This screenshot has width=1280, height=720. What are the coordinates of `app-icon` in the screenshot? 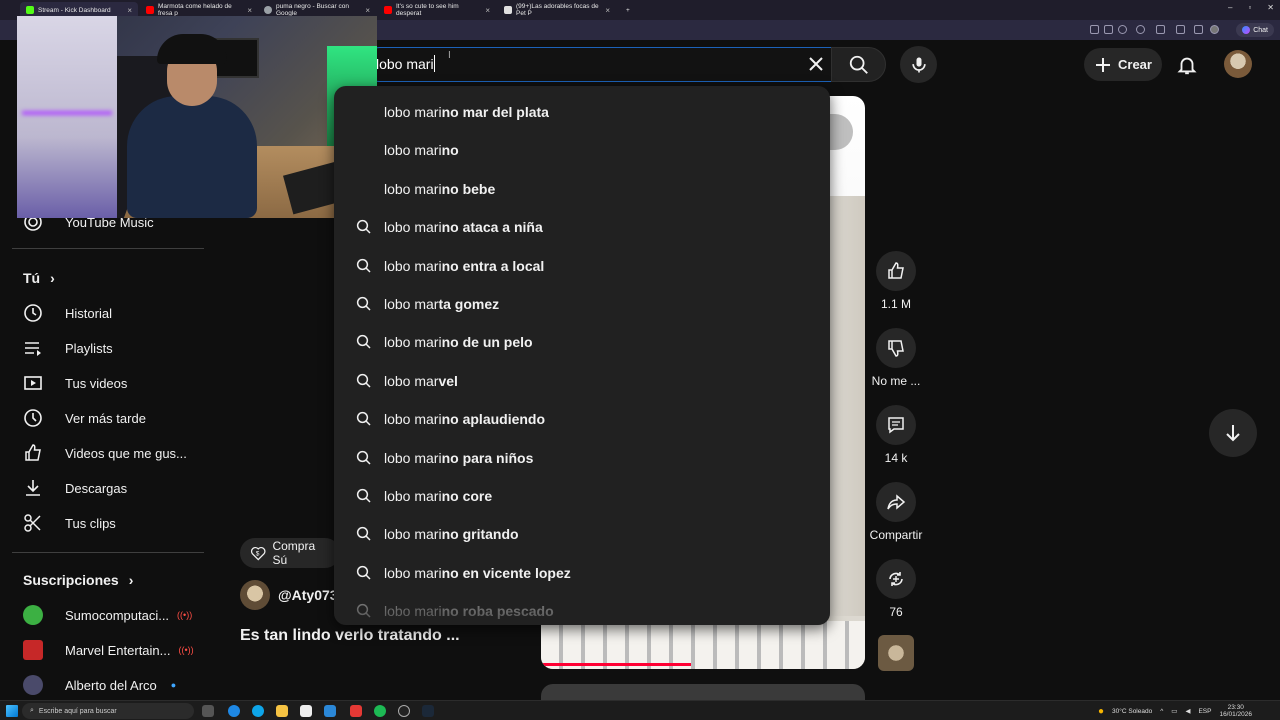 It's located at (356, 711).